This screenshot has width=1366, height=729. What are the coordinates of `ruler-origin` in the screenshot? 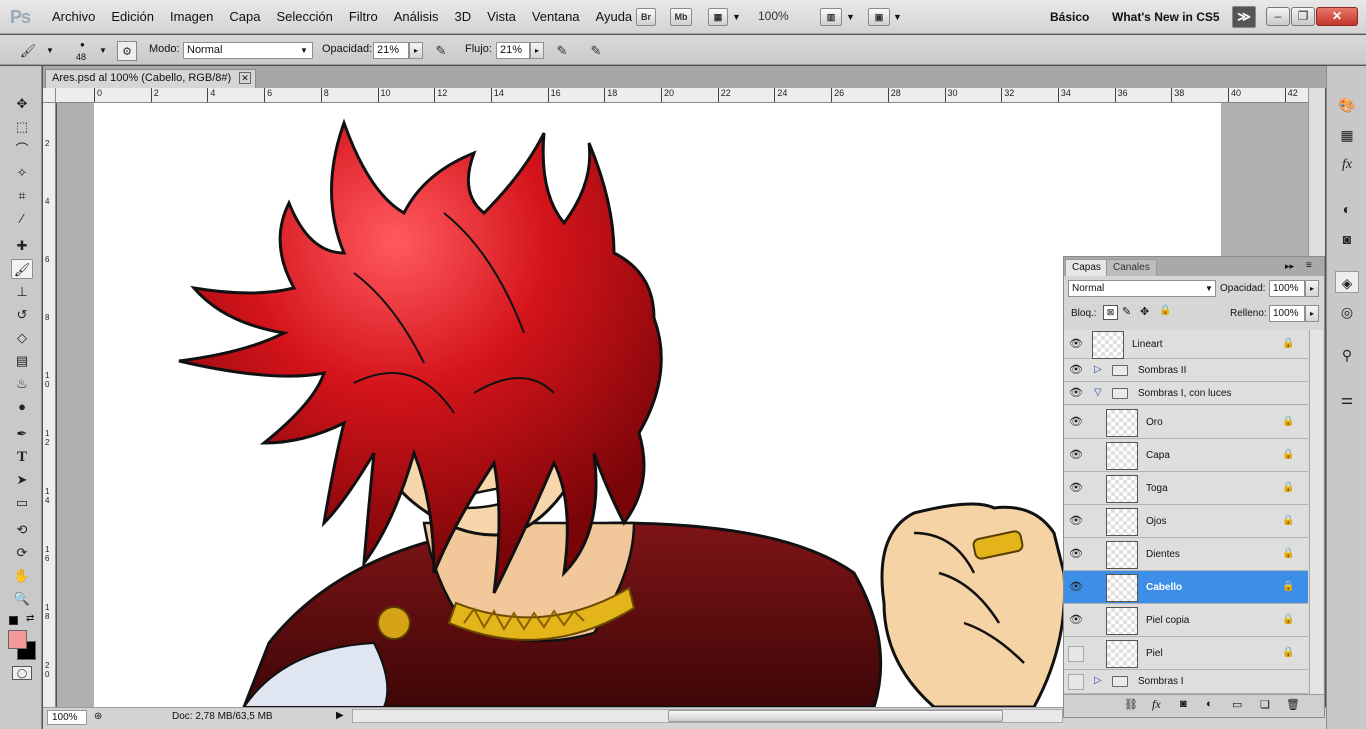 It's located at (49, 95).